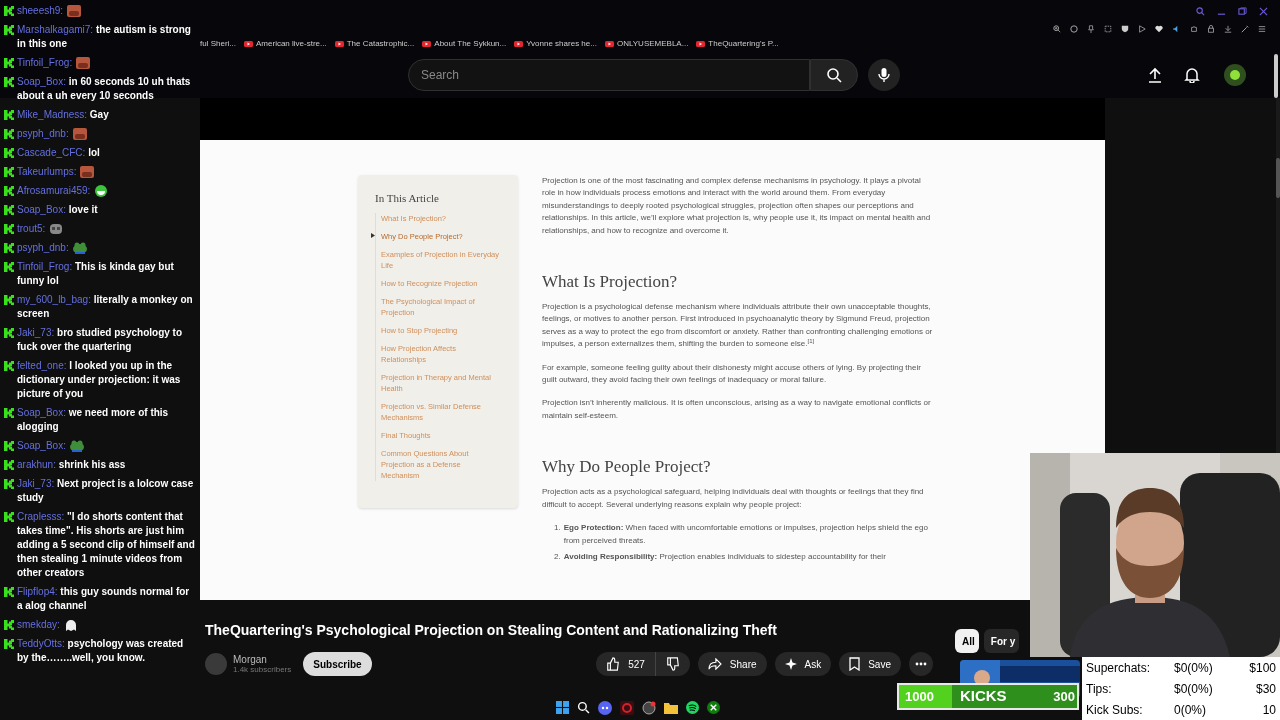 This screenshot has width=1280, height=720. I want to click on lock-icon, so click(1211, 29).